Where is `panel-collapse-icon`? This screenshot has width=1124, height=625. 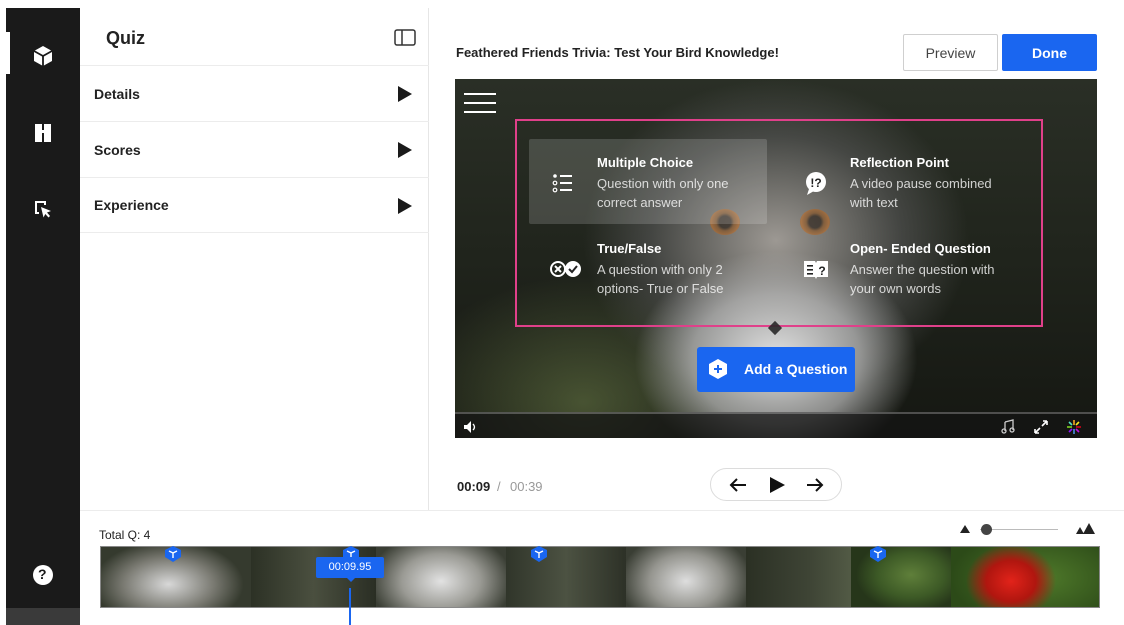
panel-collapse-icon is located at coordinates (405, 37).